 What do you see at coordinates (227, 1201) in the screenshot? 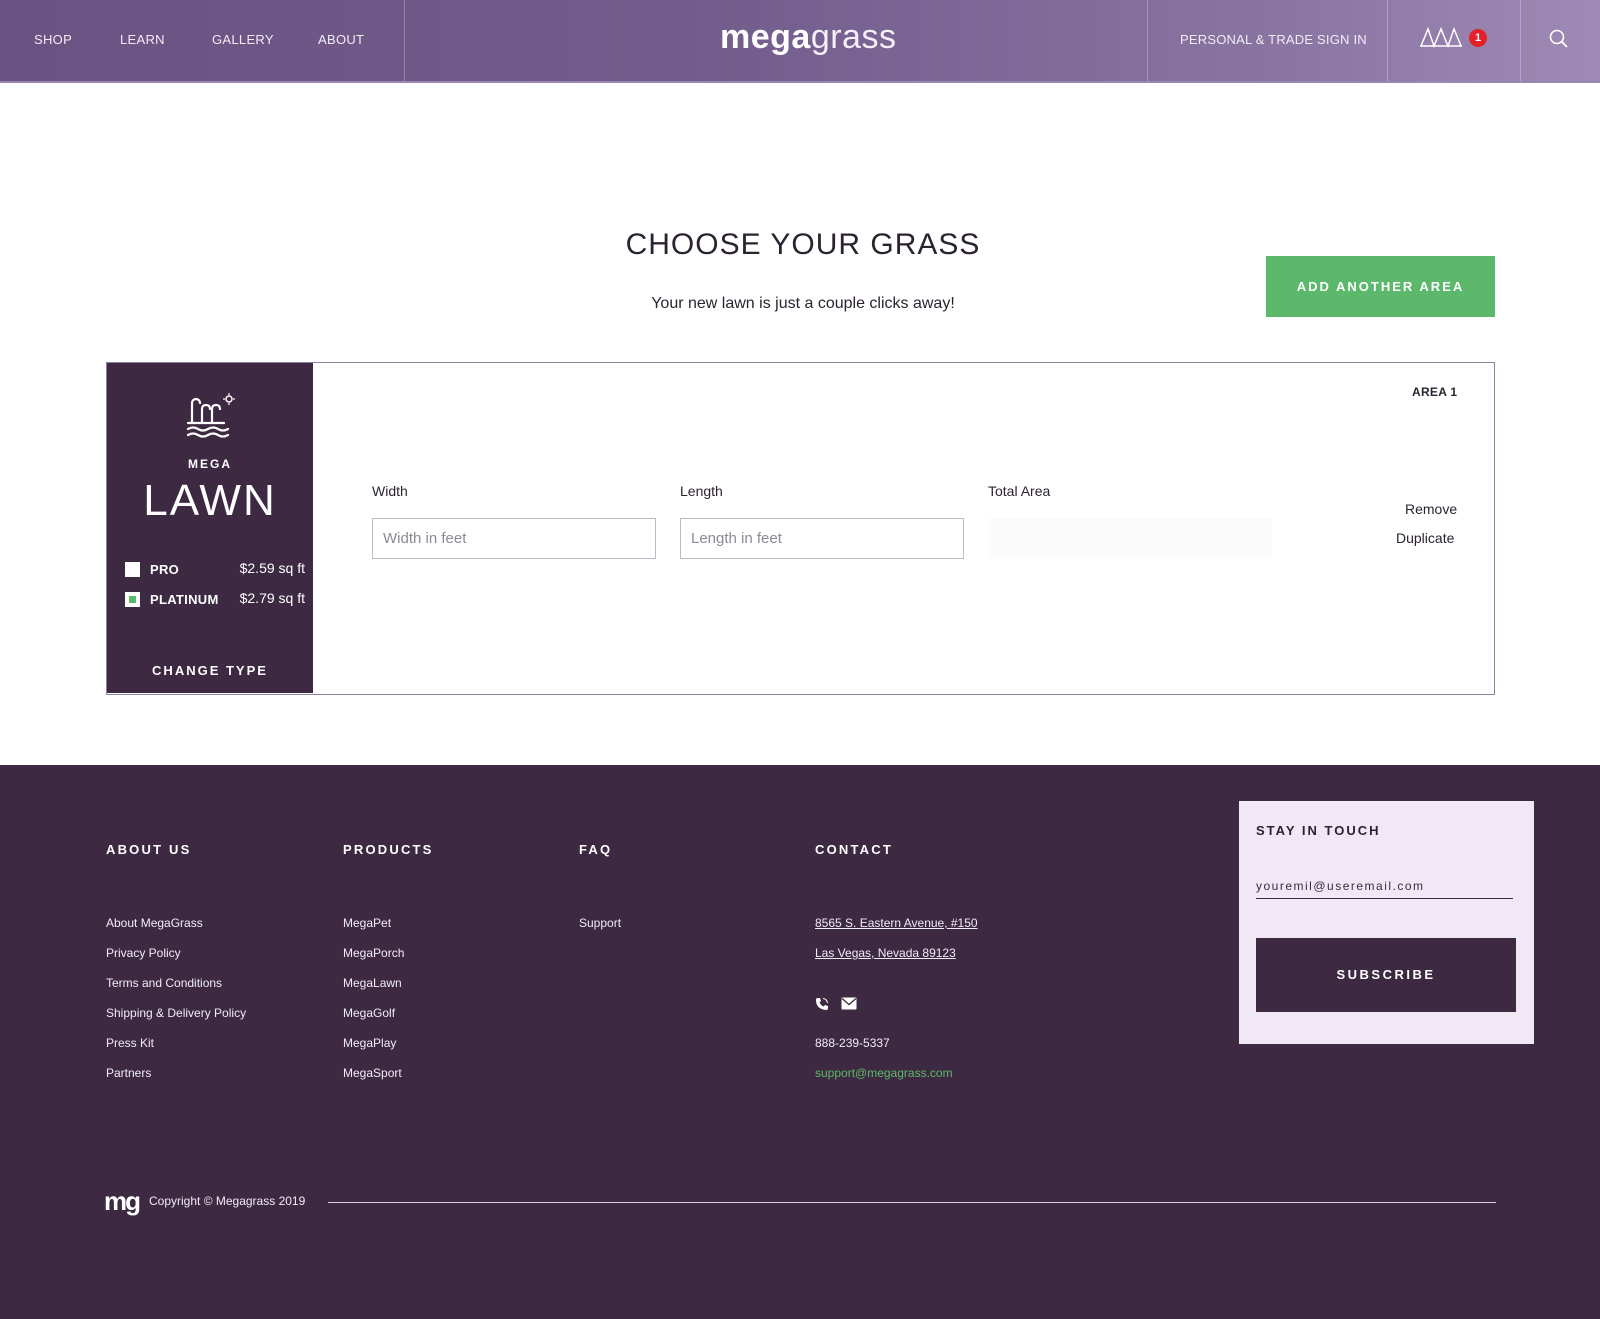
I see `copyright-text: Copyright © Megagrass 2019` at bounding box center [227, 1201].